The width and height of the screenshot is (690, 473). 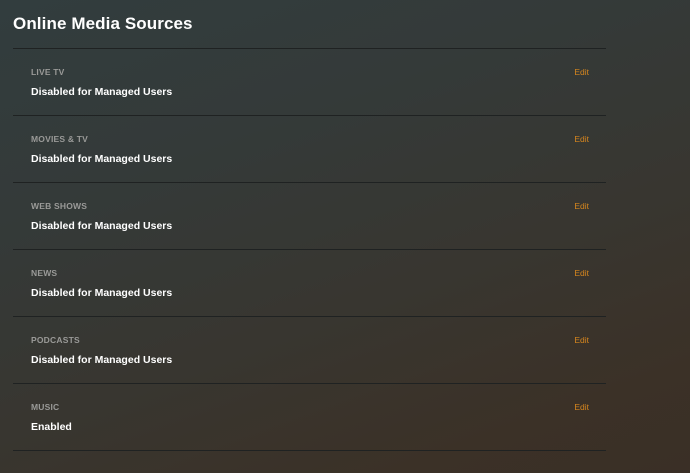 What do you see at coordinates (44, 273) in the screenshot?
I see `source-title: NEWS` at bounding box center [44, 273].